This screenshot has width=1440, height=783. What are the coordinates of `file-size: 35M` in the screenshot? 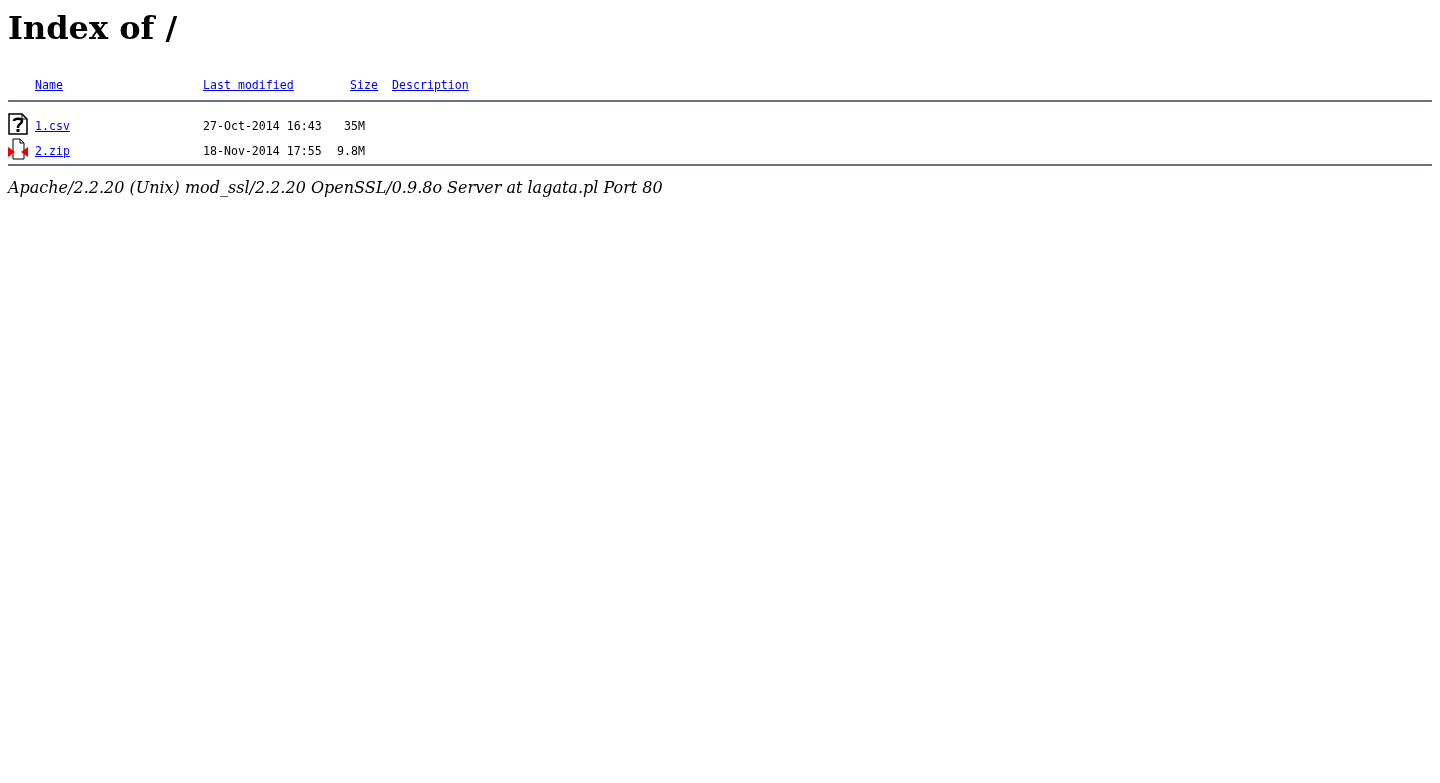 It's located at (354, 126).